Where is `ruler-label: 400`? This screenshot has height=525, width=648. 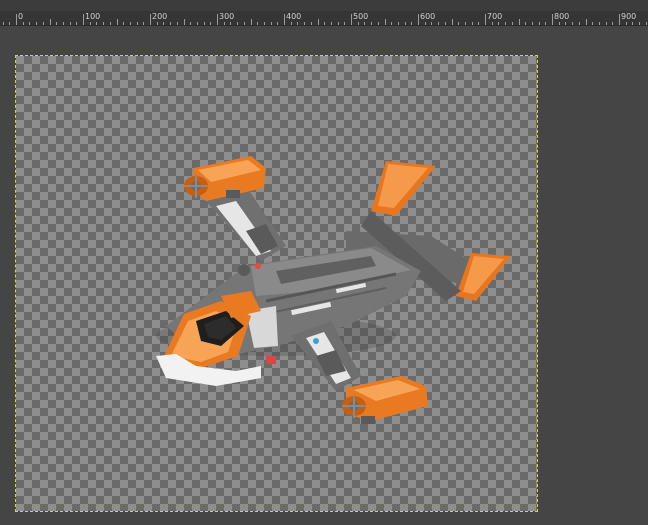
ruler-label: 400 is located at coordinates (294, 16).